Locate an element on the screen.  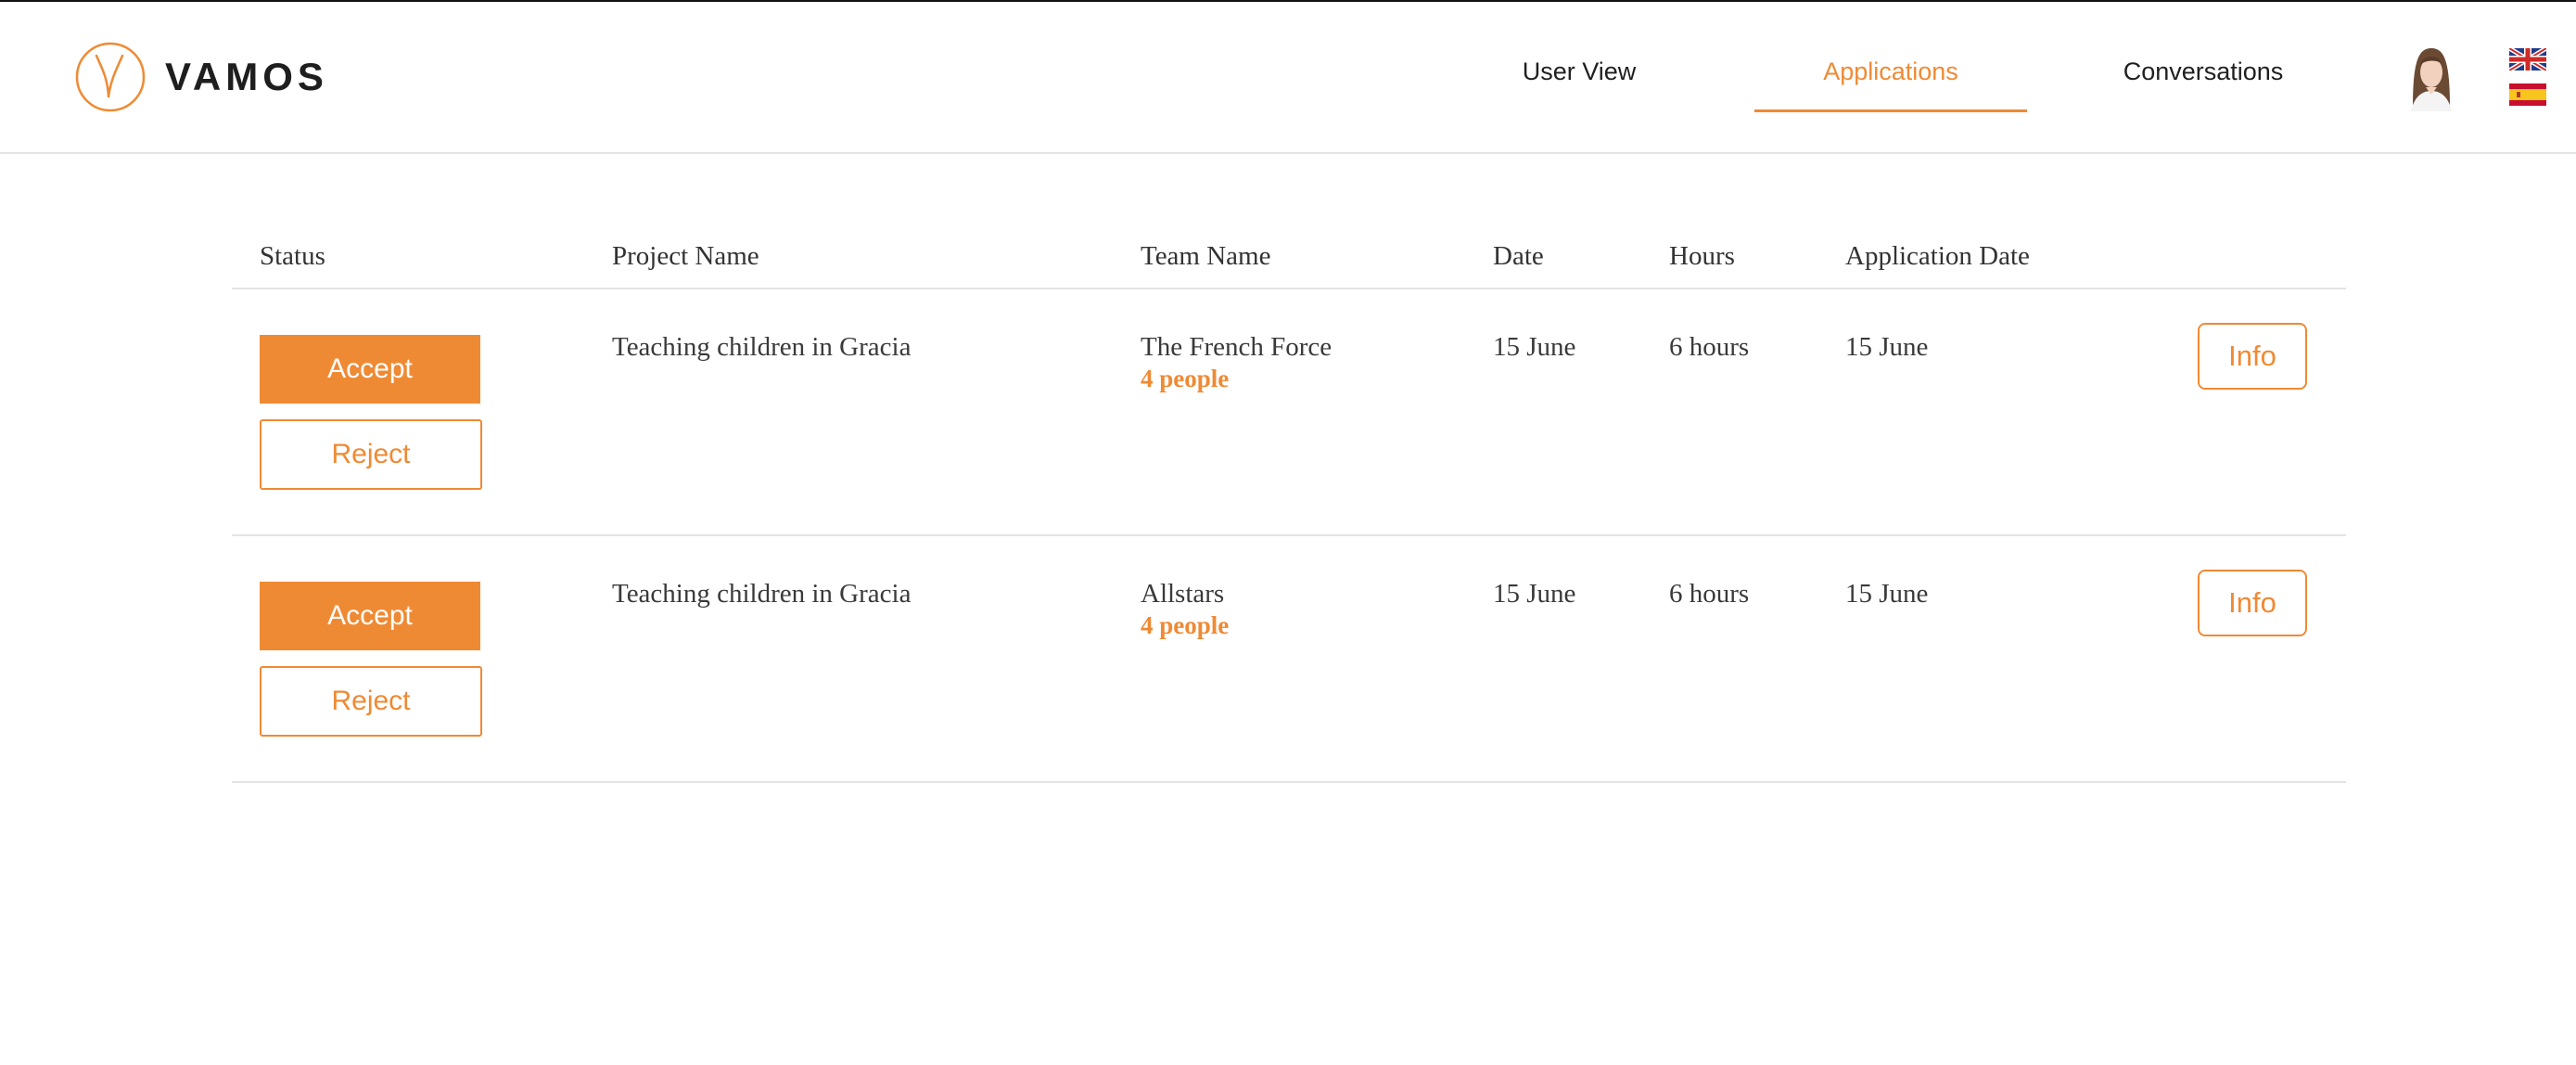
active-tab-indicator is located at coordinates (1890, 110).